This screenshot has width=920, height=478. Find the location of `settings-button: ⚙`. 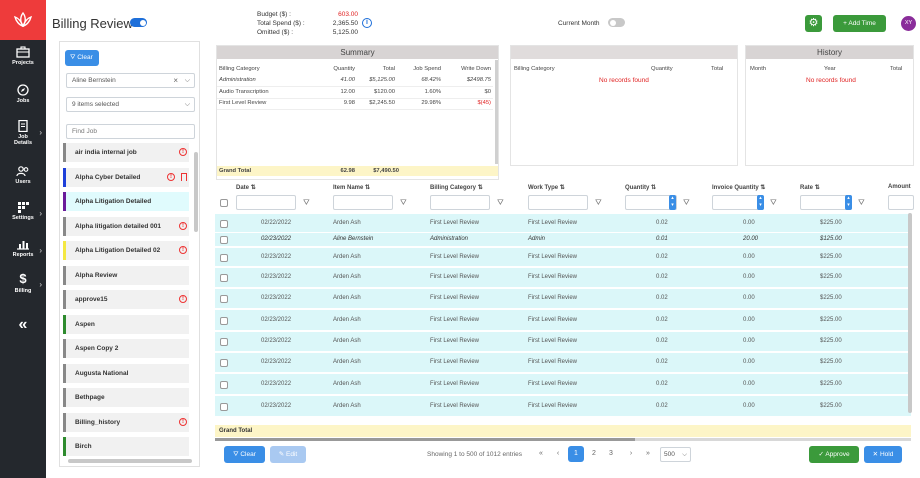

settings-button: ⚙ is located at coordinates (813, 23).